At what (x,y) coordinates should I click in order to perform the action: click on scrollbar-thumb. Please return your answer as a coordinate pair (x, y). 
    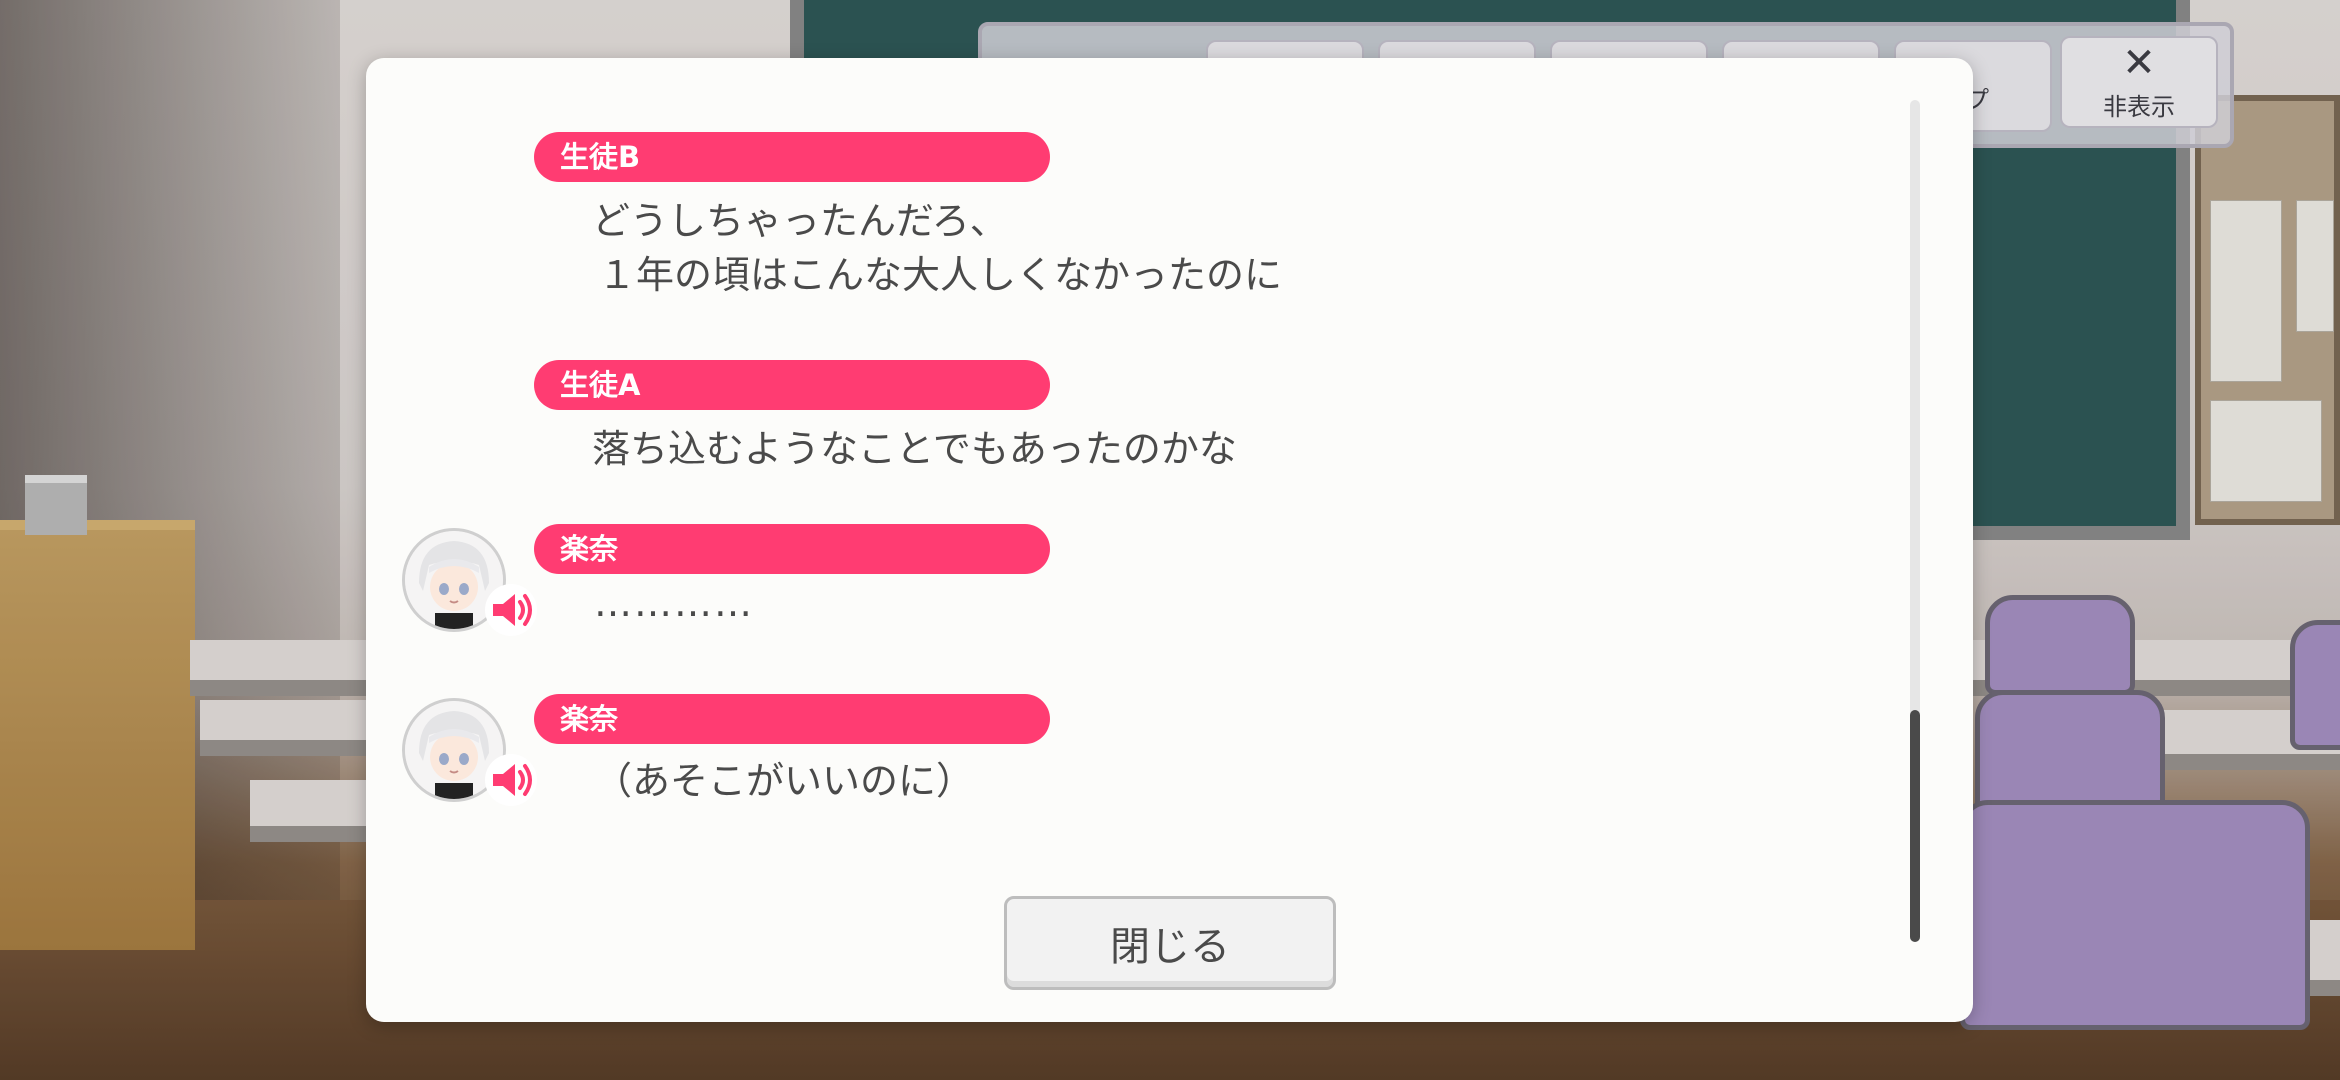
    Looking at the image, I should click on (1915, 826).